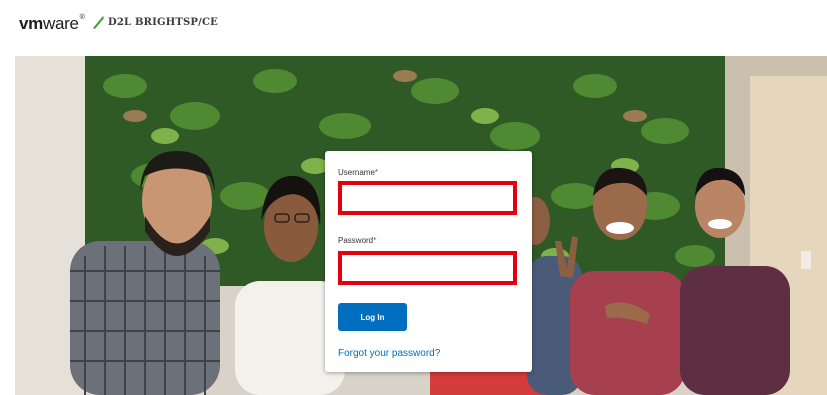  What do you see at coordinates (52, 23) in the screenshot?
I see `vmware-logo: vmware®` at bounding box center [52, 23].